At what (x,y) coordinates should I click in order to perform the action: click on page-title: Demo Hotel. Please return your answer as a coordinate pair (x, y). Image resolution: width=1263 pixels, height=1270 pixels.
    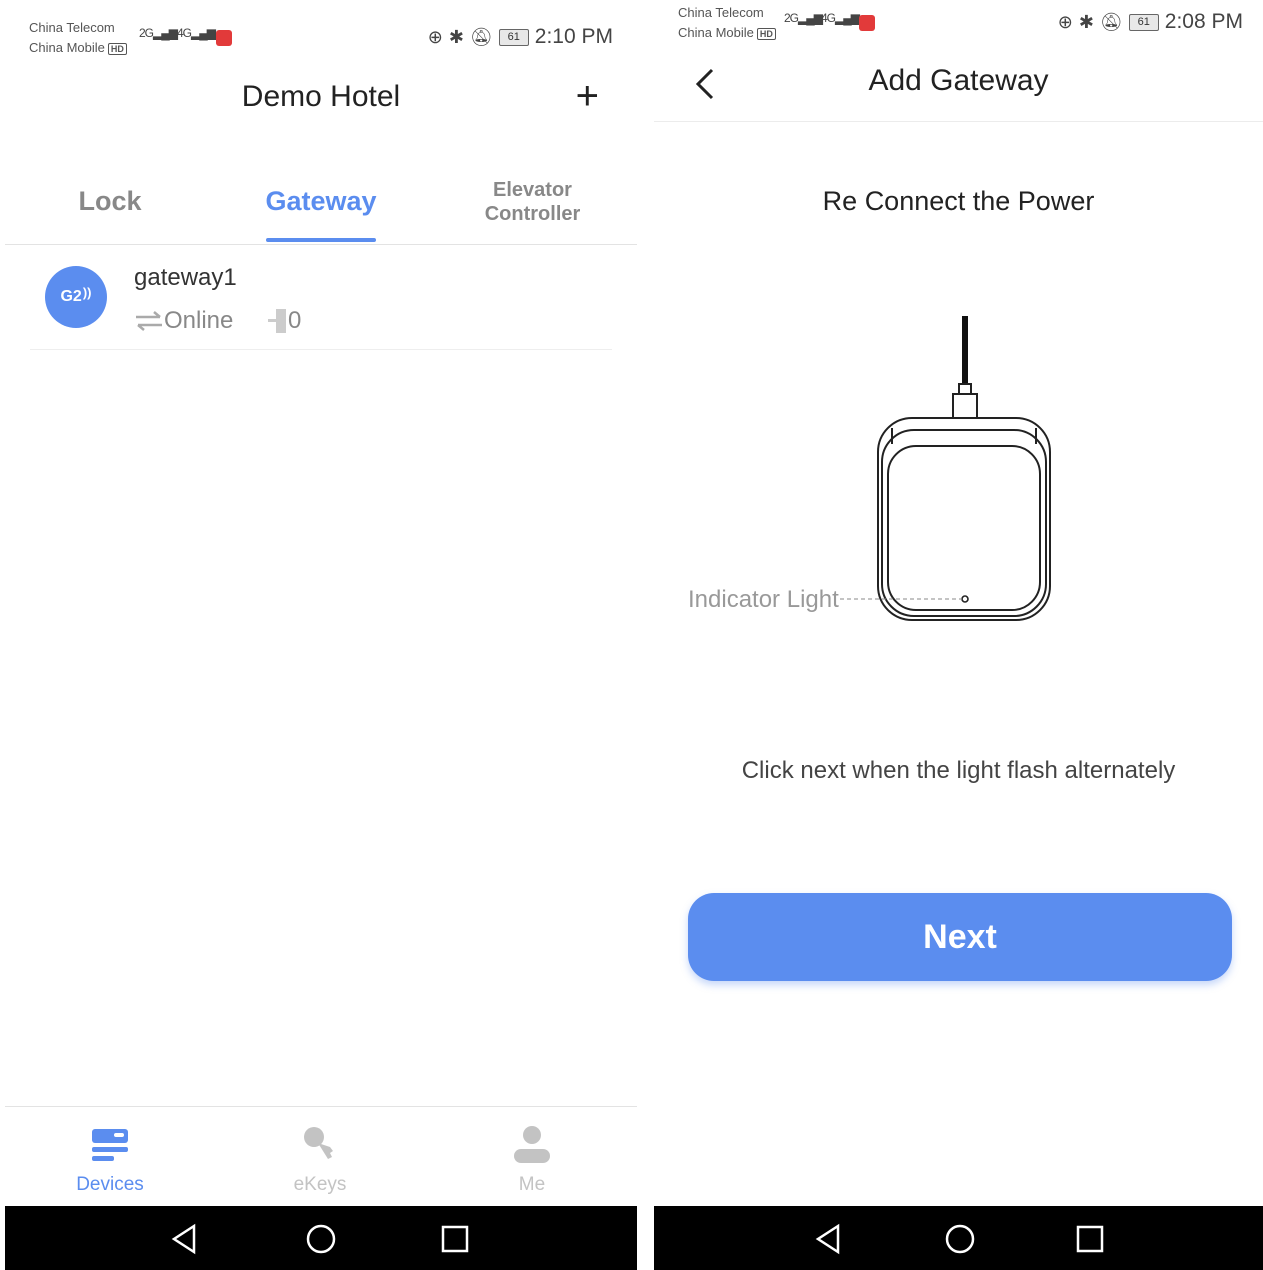
    Looking at the image, I should click on (321, 96).